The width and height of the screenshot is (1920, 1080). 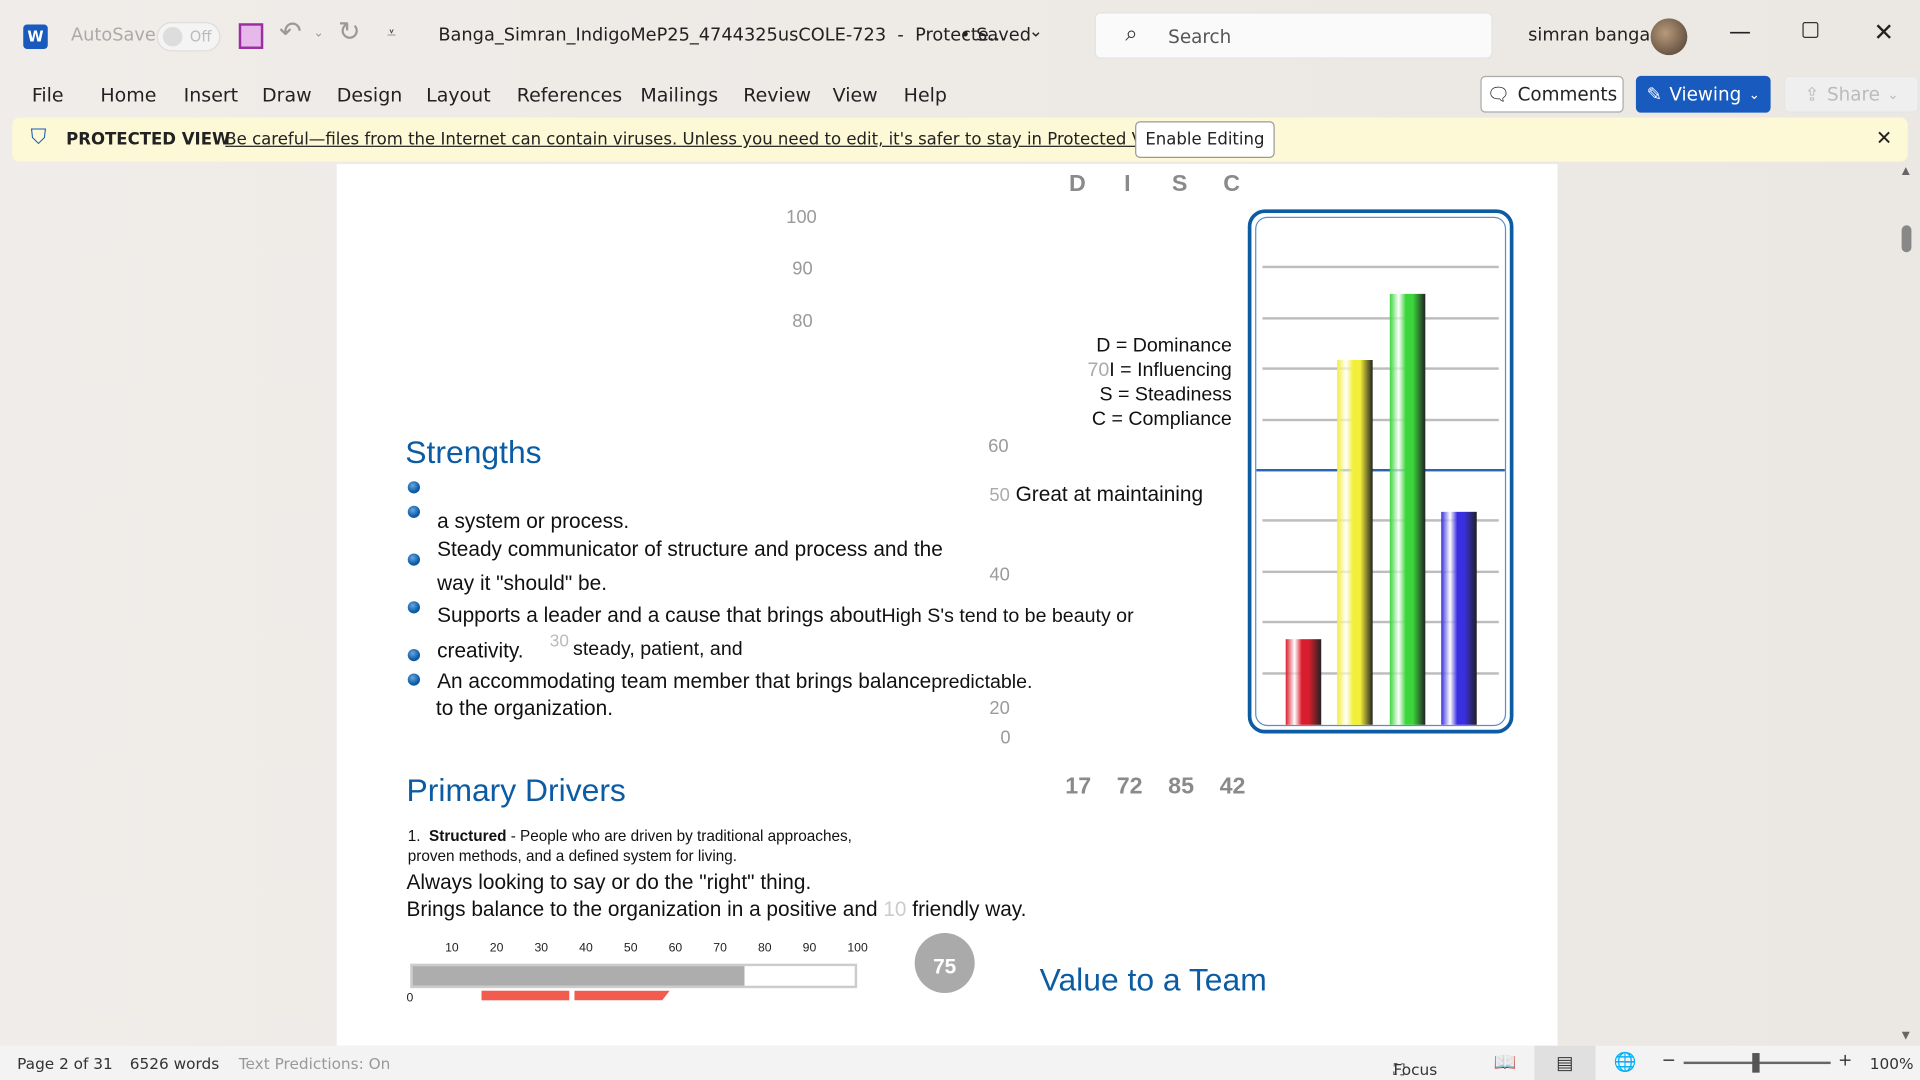 I want to click on menu-mailings: Mailings, so click(x=679, y=95).